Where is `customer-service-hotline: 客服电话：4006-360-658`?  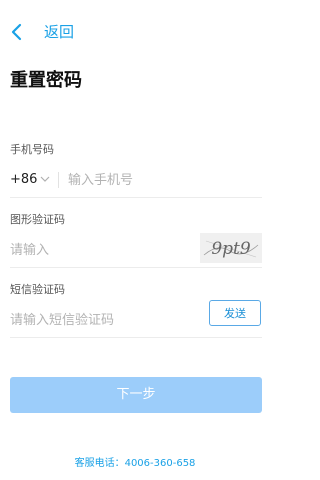
customer-service-hotline: 客服电话：4006-360-658 is located at coordinates (135, 464).